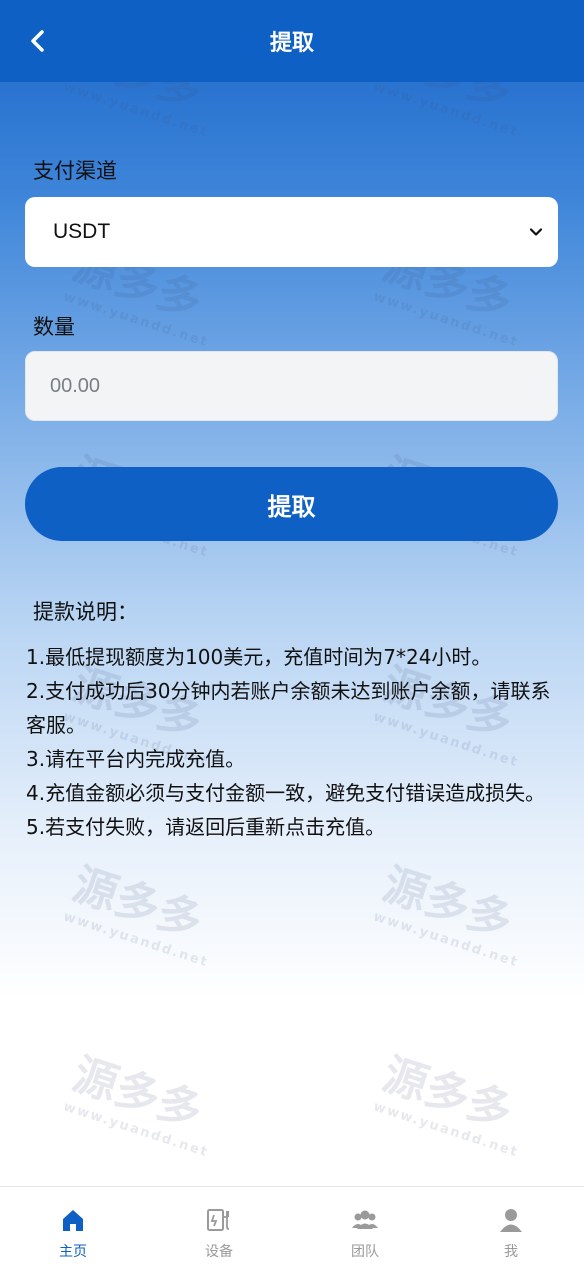 The height and width of the screenshot is (1280, 584). I want to click on amount-label: 数量, so click(54, 327).